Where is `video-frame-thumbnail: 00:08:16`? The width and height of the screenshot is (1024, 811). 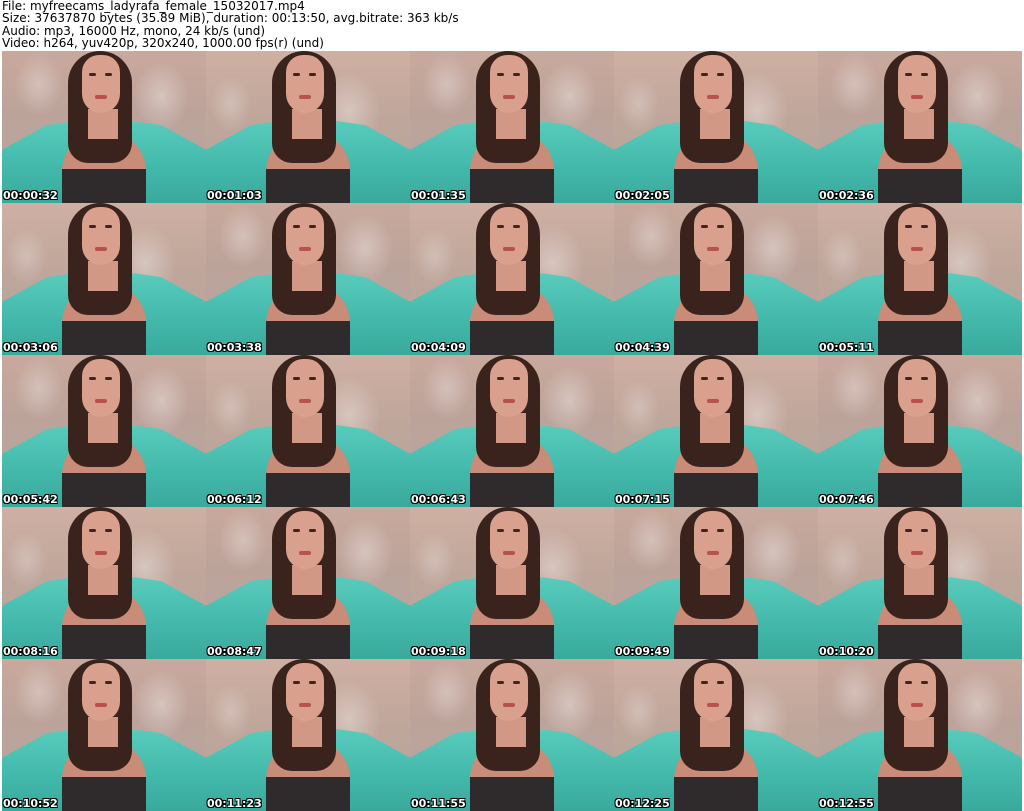
video-frame-thumbnail: 00:08:16 is located at coordinates (104, 583).